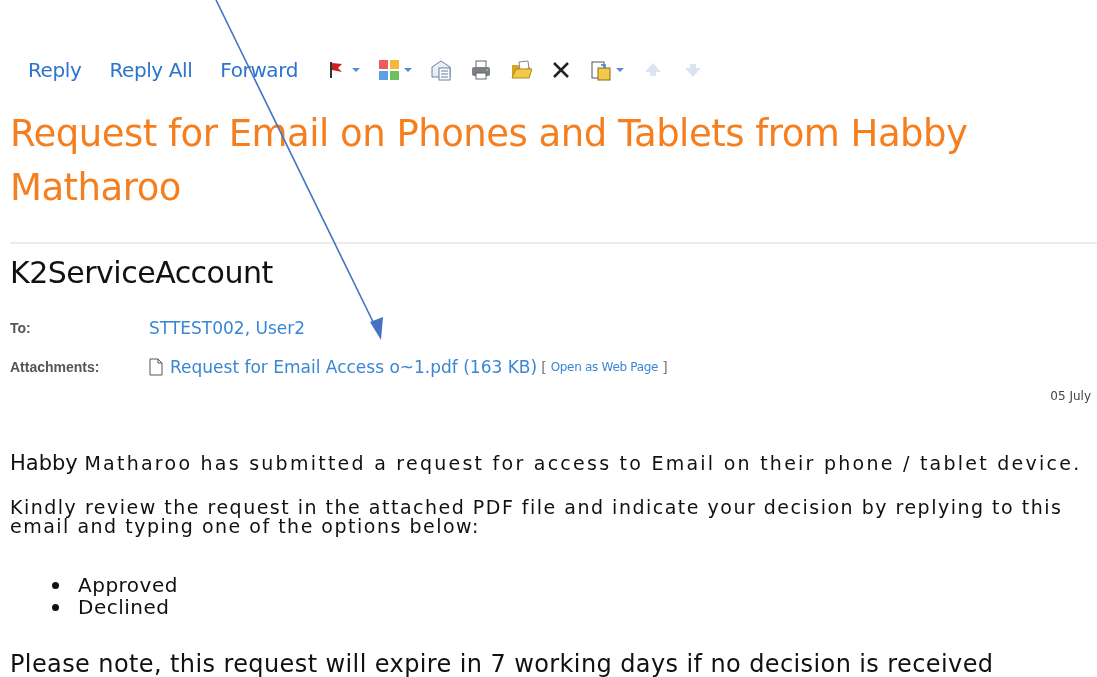  I want to click on option-text: Declined, so click(124, 607).